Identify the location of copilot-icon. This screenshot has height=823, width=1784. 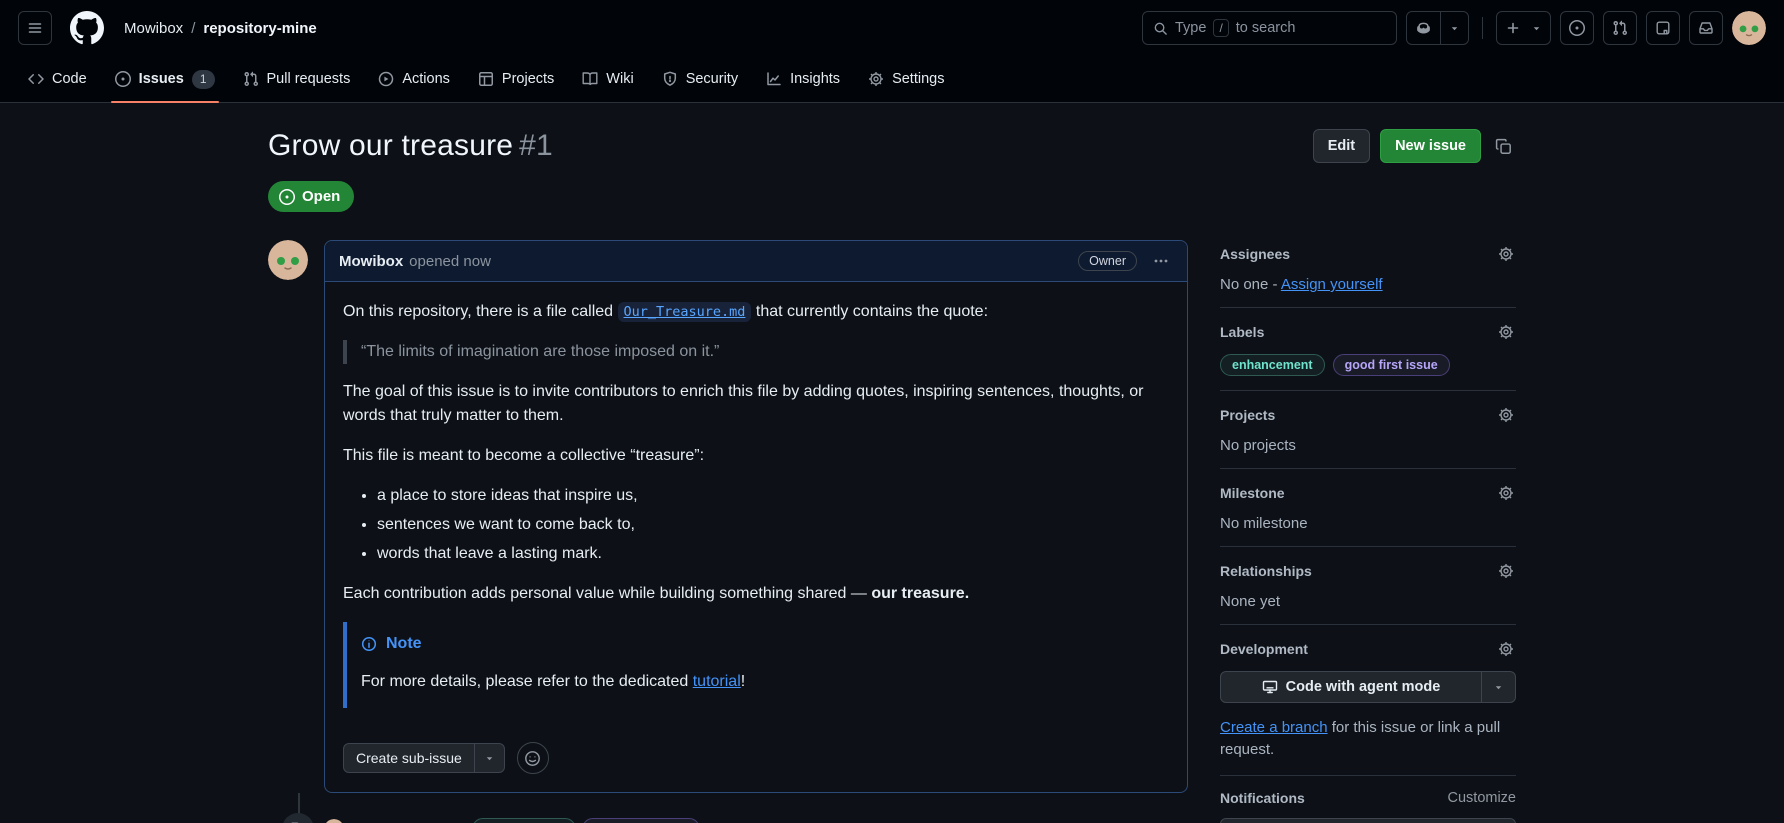
(1423, 28).